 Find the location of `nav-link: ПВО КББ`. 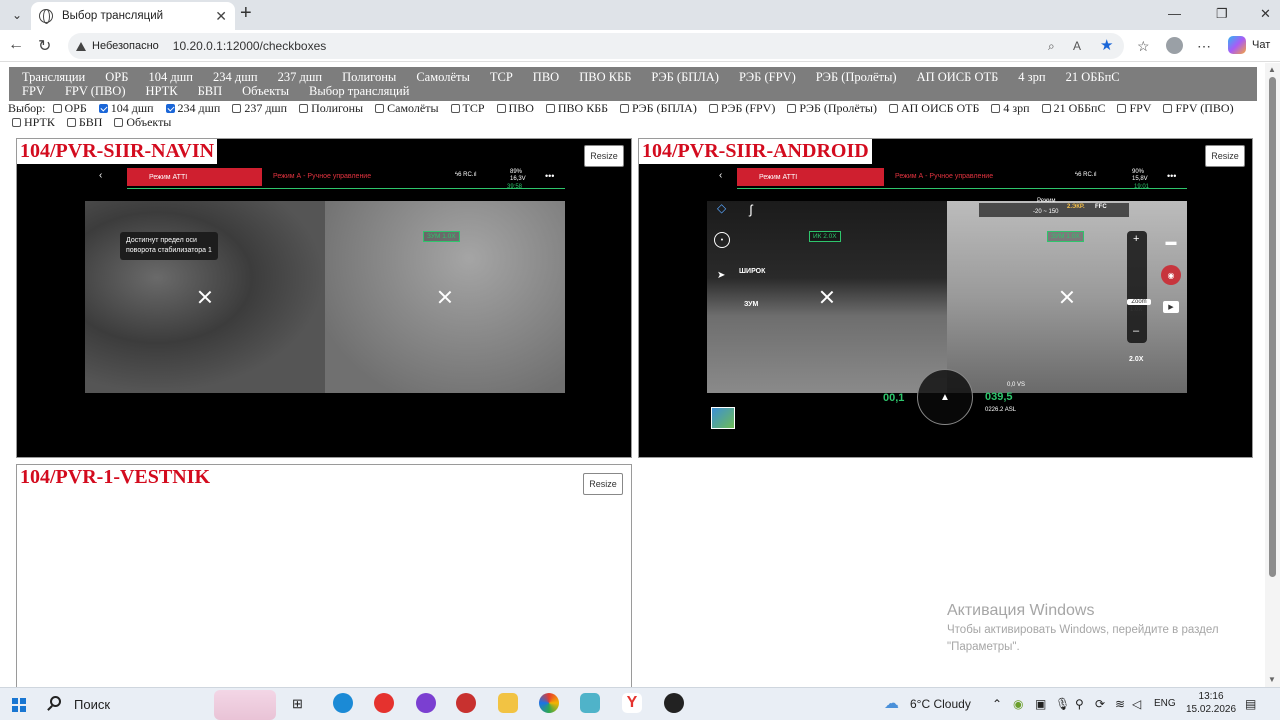

nav-link: ПВО КББ is located at coordinates (605, 77).